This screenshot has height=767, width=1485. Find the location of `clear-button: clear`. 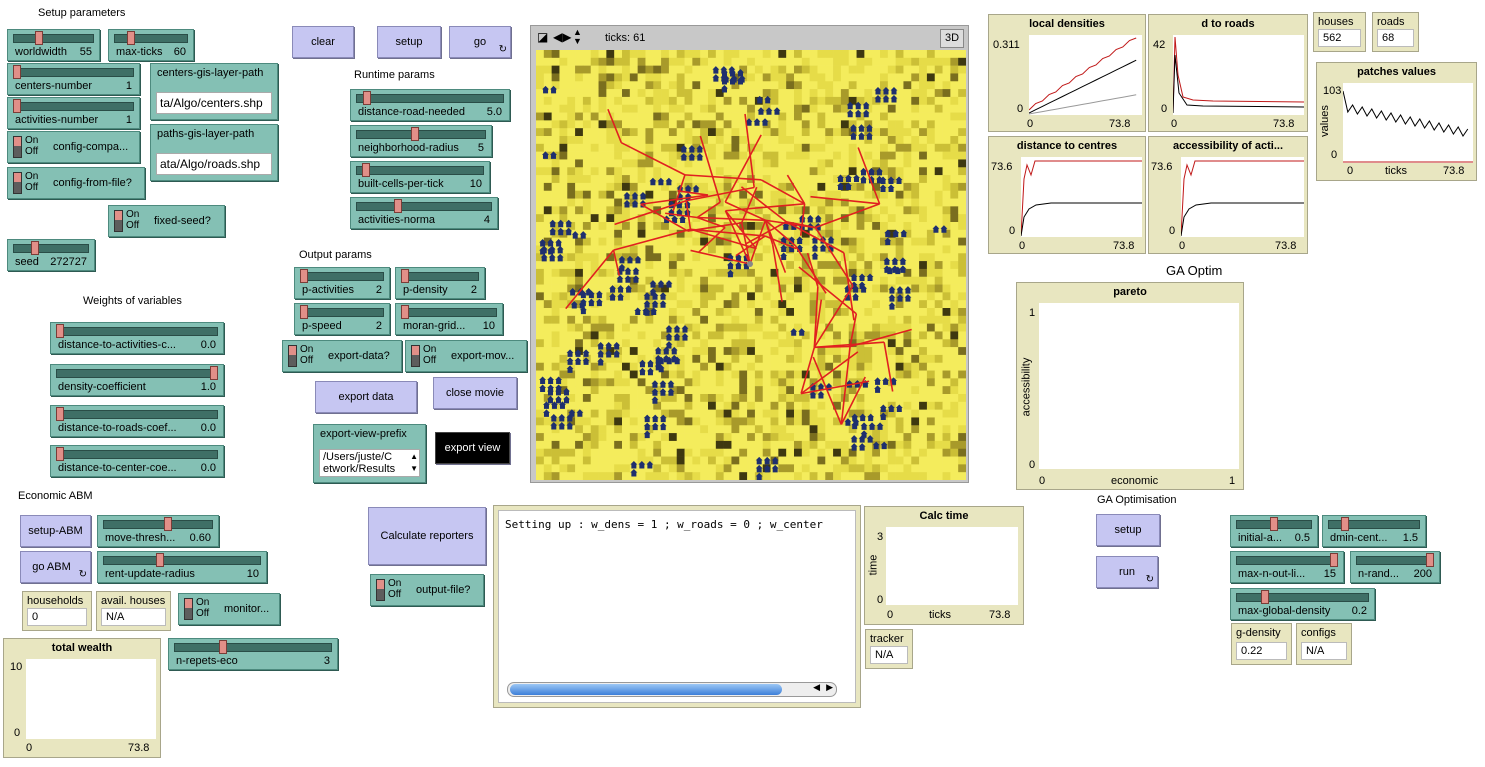

clear-button: clear is located at coordinates (323, 42).